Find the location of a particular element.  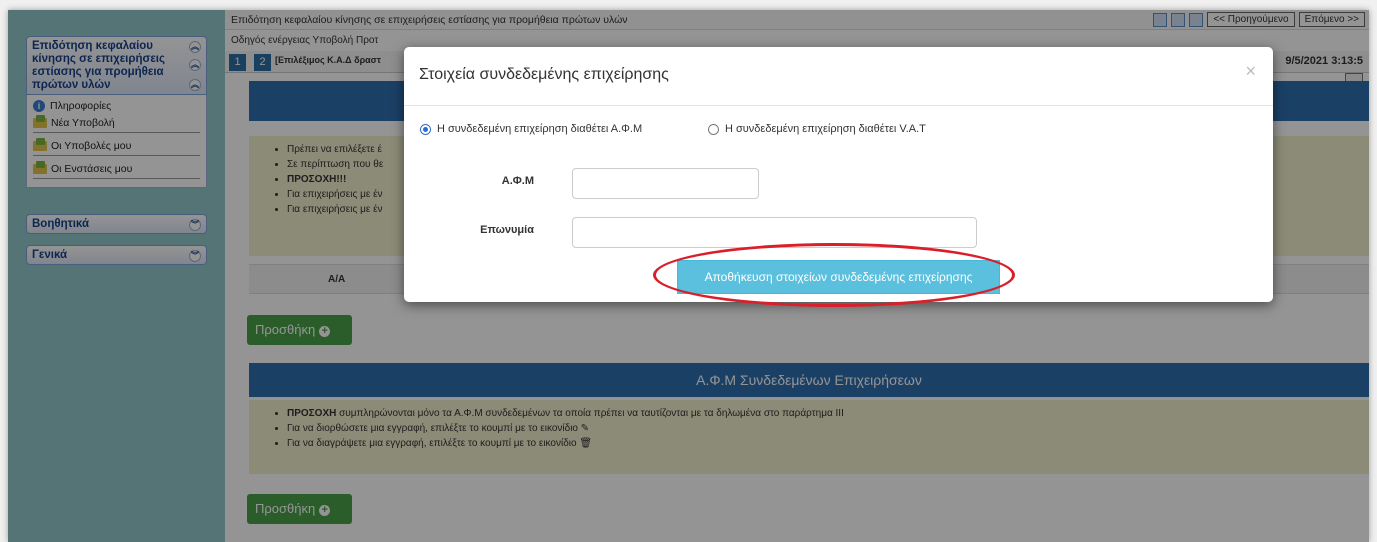

modal-divider is located at coordinates (838, 105).